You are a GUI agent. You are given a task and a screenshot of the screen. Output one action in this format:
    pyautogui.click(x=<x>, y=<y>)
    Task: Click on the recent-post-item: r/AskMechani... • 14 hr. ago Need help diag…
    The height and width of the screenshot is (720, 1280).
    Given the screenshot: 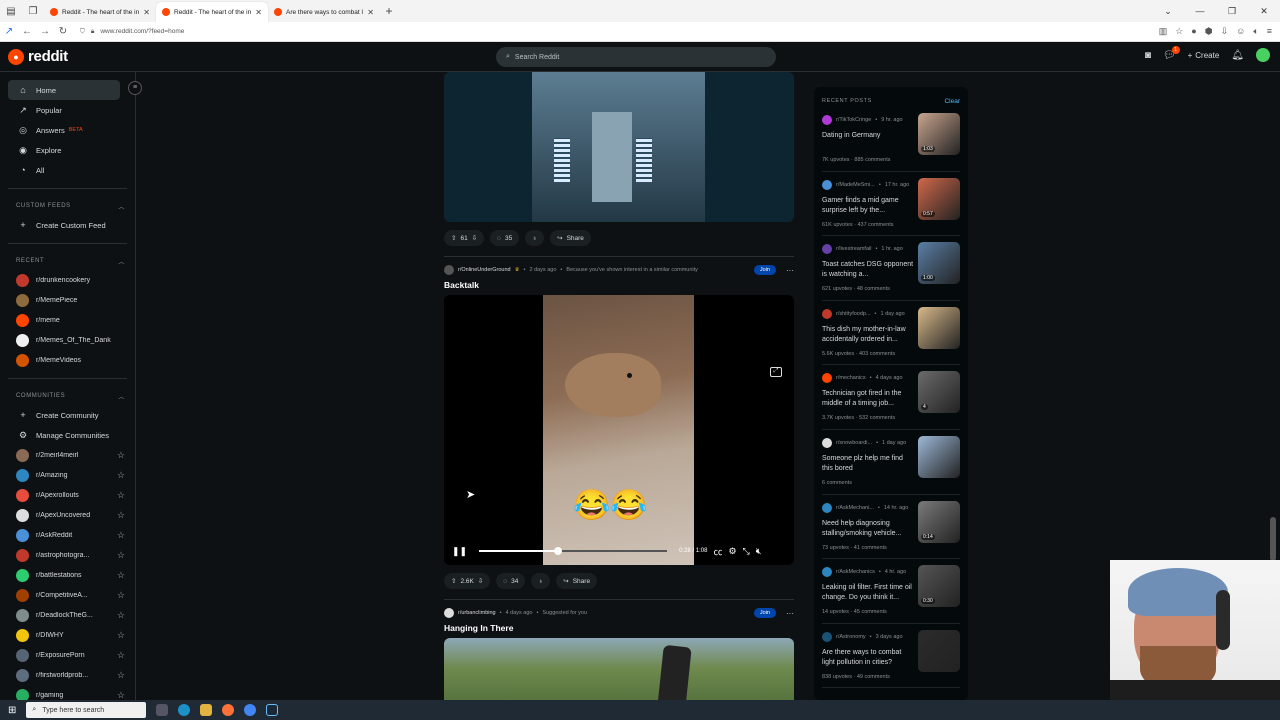 What is the action you would take?
    pyautogui.click(x=891, y=527)
    